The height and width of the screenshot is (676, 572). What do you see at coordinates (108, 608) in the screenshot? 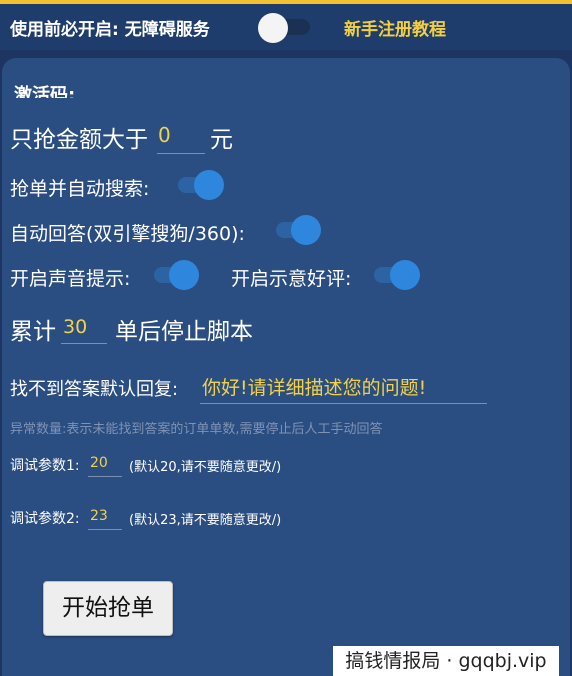
I see `start-grab-button: 开始抢单` at bounding box center [108, 608].